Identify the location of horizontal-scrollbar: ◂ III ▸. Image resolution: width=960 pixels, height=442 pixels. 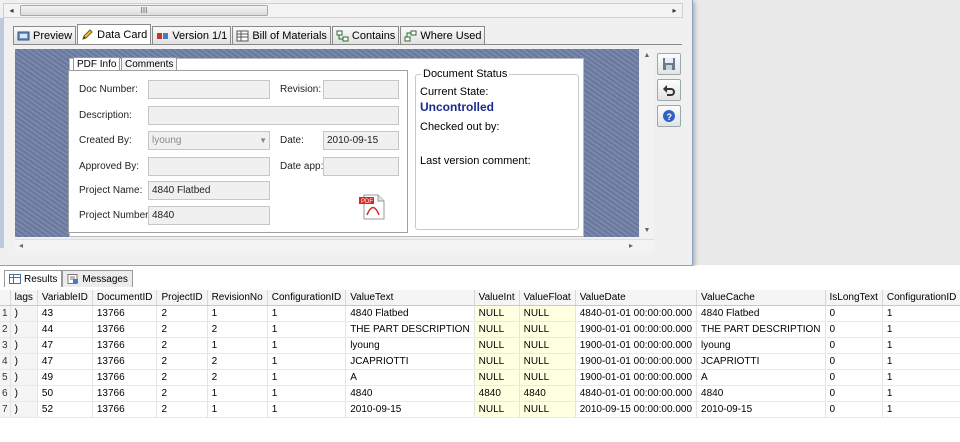
(343, 10).